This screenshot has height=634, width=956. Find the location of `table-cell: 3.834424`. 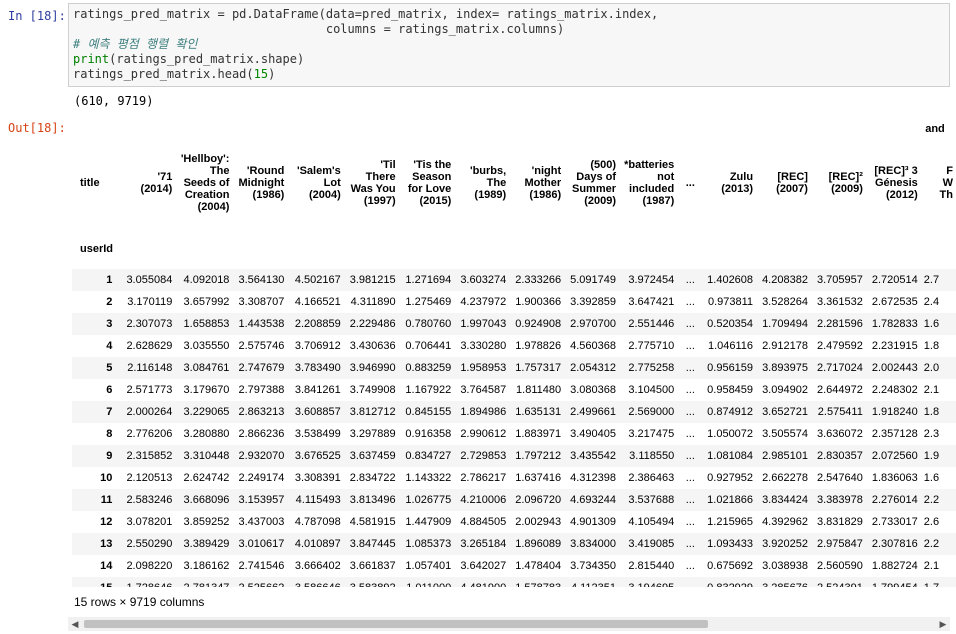

table-cell: 3.834424 is located at coordinates (783, 500).